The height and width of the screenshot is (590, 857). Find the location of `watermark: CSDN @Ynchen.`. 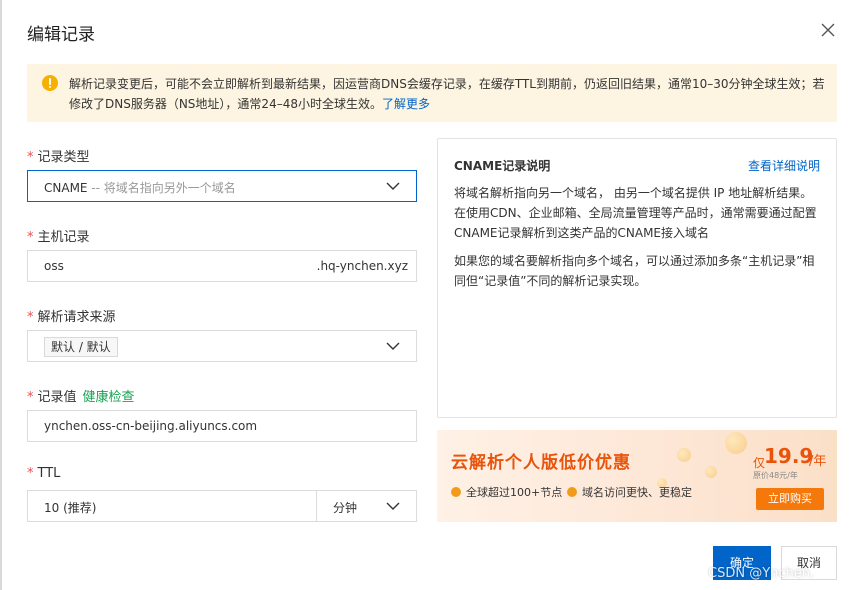

watermark: CSDN @Ynchen. is located at coordinates (761, 573).